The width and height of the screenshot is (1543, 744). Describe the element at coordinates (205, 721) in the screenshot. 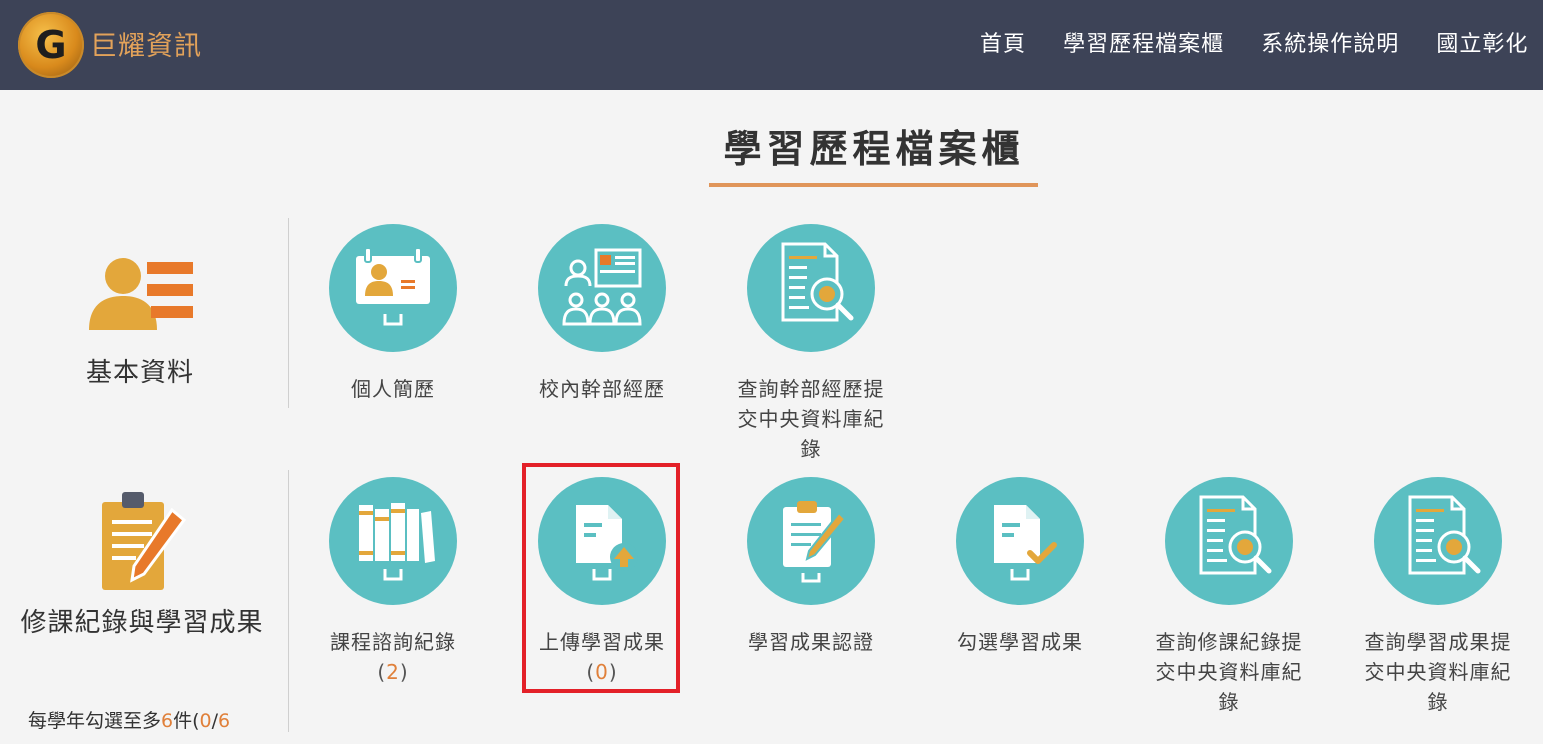

I see `quota-current: 0` at that location.